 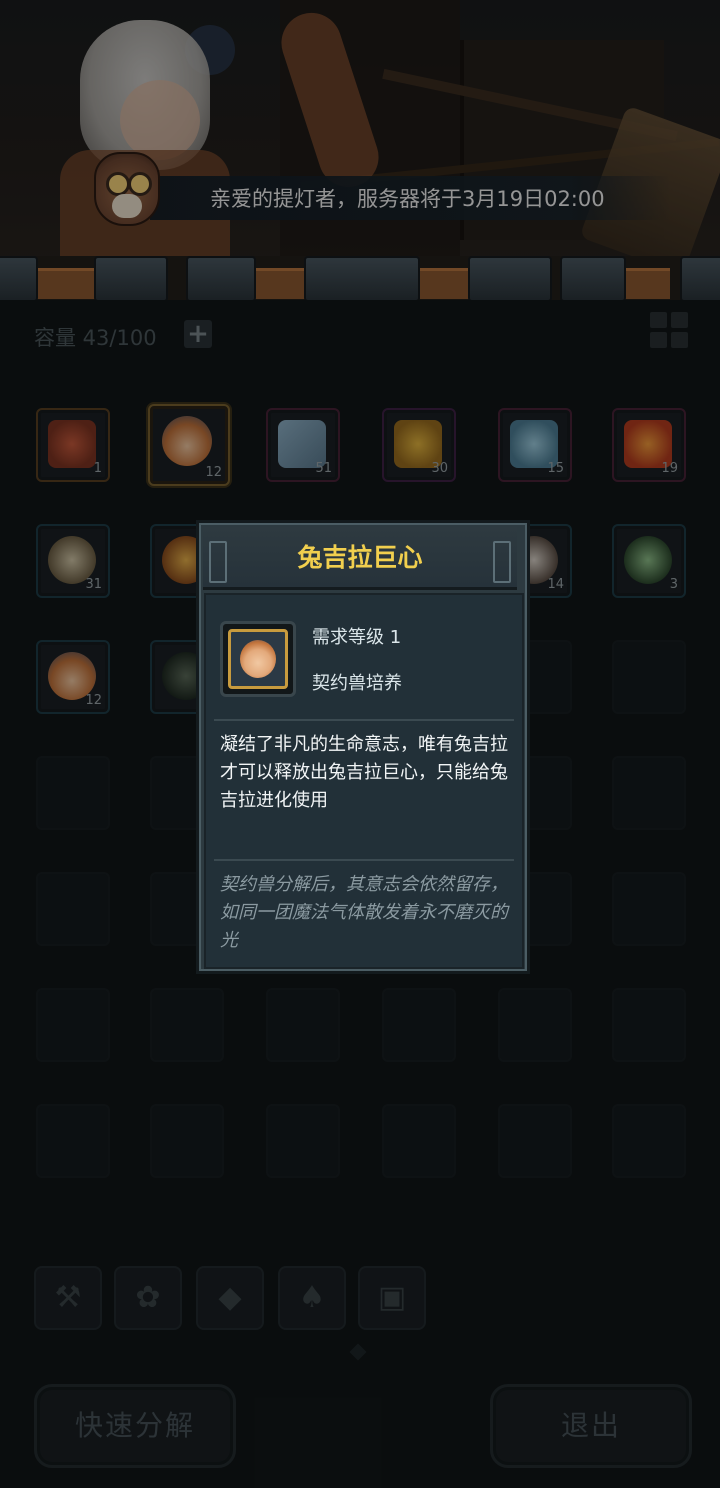 I want to click on item-category: 契约兽培养, so click(x=357, y=683).